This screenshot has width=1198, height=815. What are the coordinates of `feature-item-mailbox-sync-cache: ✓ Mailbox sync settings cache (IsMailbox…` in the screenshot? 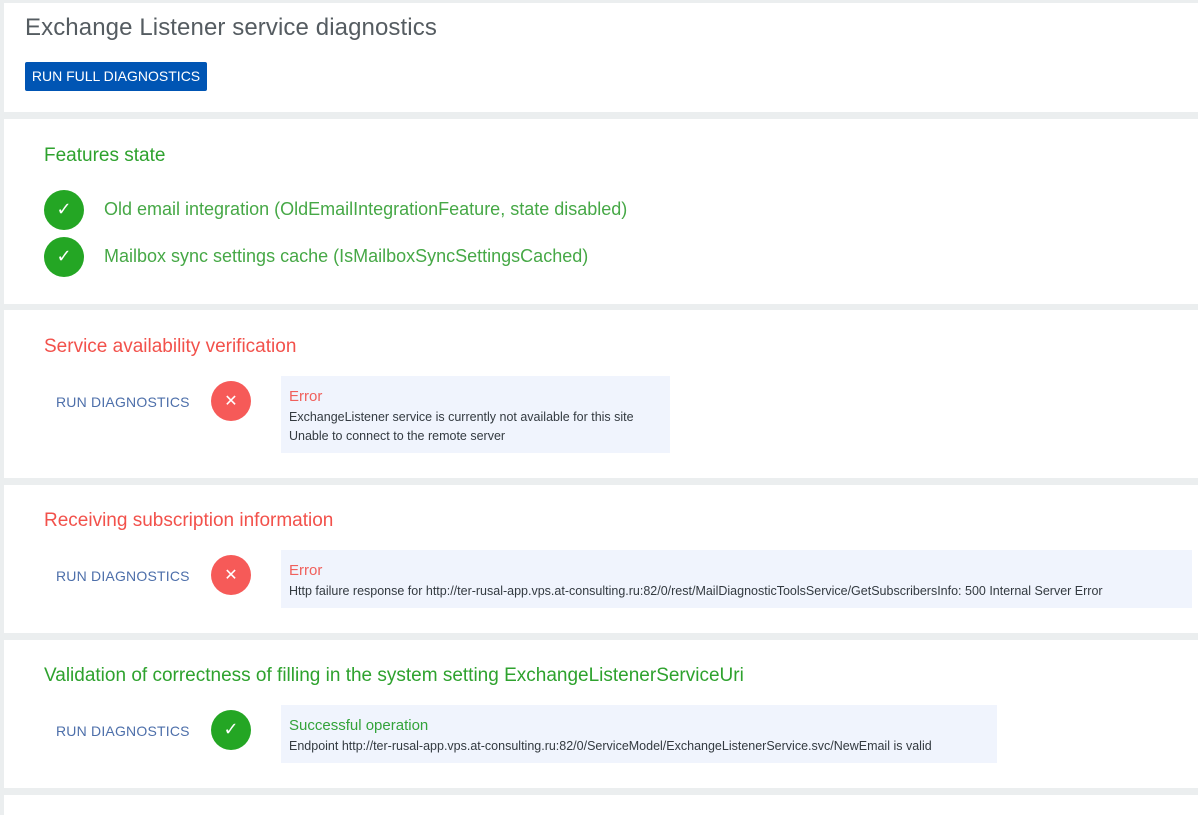 It's located at (494, 257).